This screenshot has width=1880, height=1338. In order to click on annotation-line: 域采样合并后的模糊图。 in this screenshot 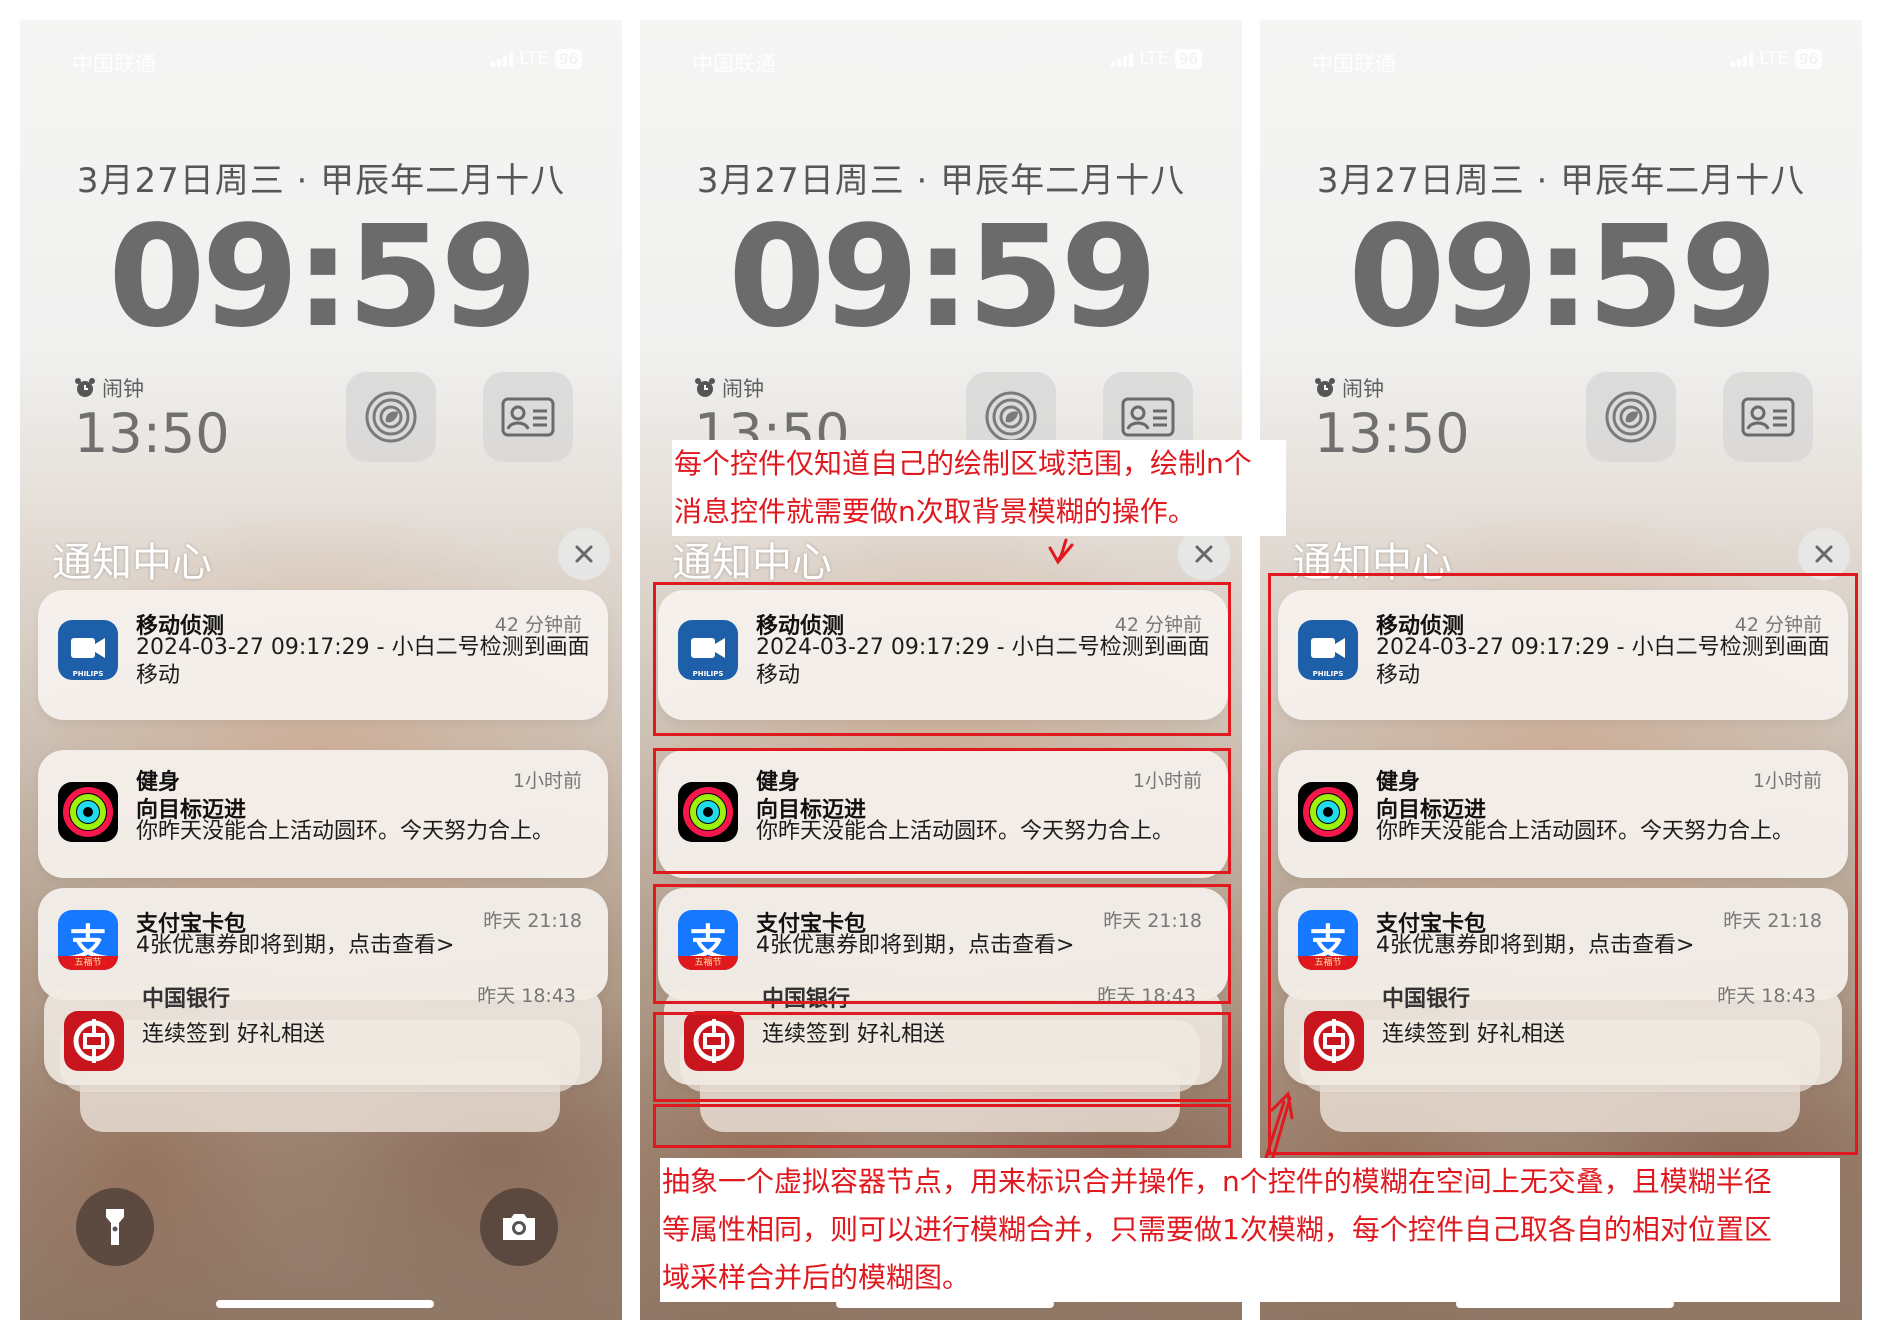, I will do `click(816, 1277)`.